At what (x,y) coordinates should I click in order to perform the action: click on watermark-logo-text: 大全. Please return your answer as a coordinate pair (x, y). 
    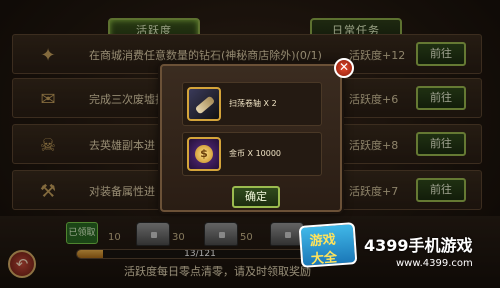
    Looking at the image, I should click on (324, 259).